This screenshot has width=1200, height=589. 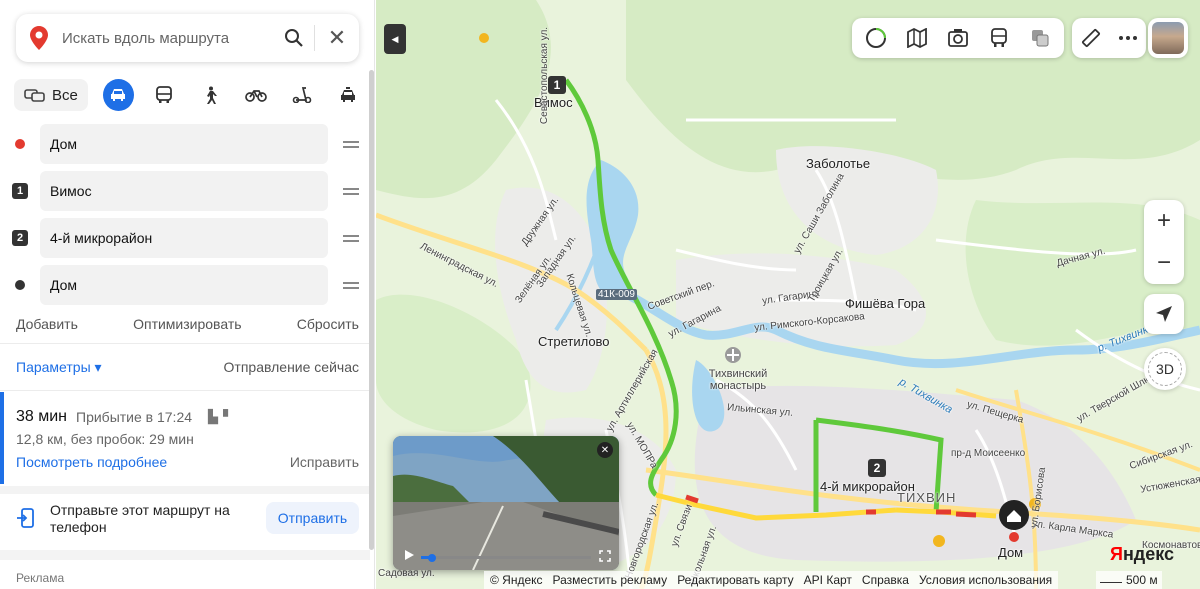 What do you see at coordinates (184, 285) in the screenshot?
I see `waypoint-field-end: Дом` at bounding box center [184, 285].